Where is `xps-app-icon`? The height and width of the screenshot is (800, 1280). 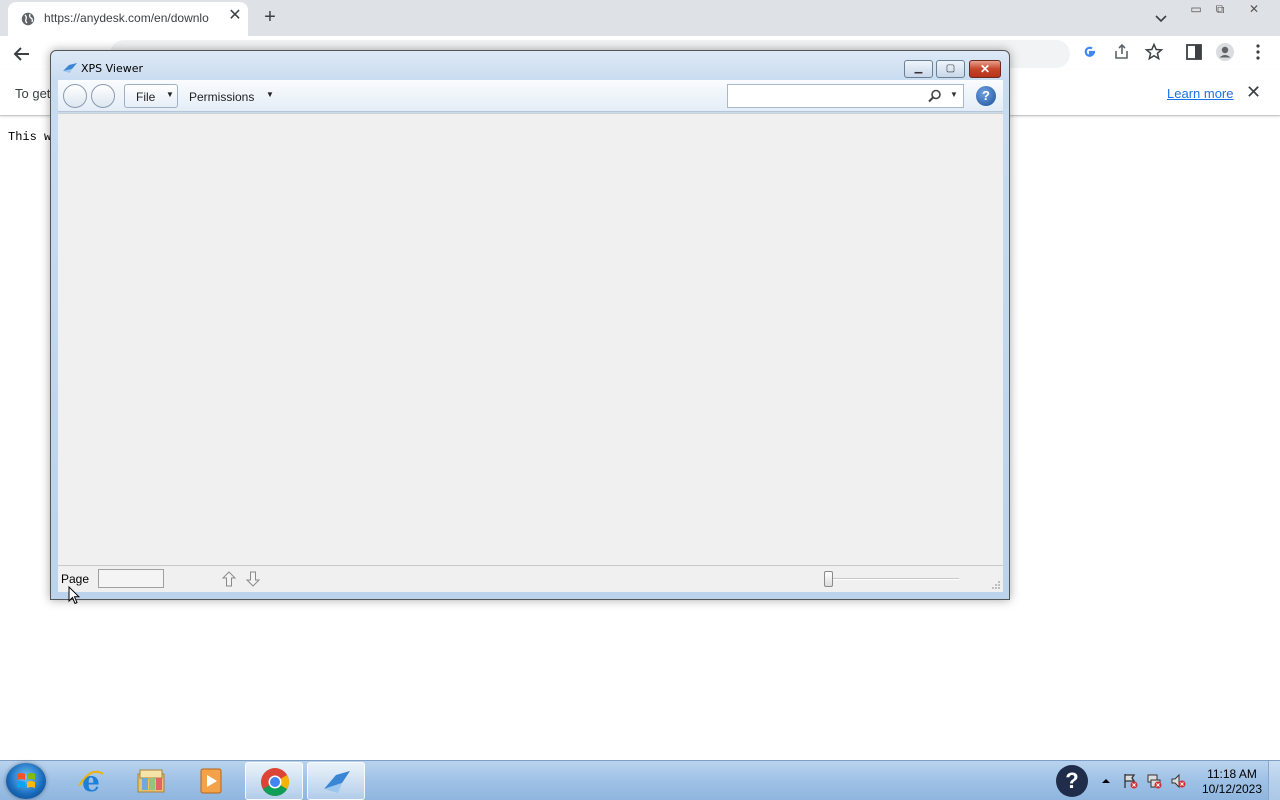 xps-app-icon is located at coordinates (70, 68).